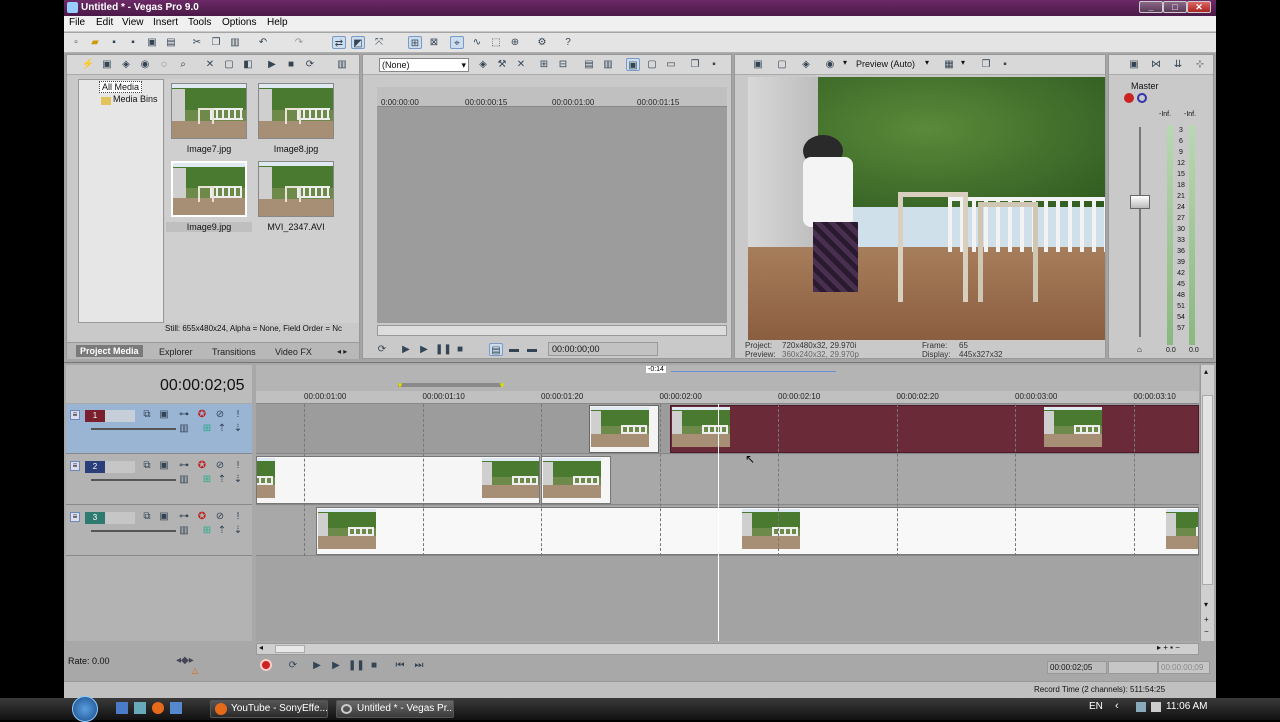 The height and width of the screenshot is (722, 1280). Describe the element at coordinates (406, 349) in the screenshot. I see `play-from-start-icon: ▶` at that location.